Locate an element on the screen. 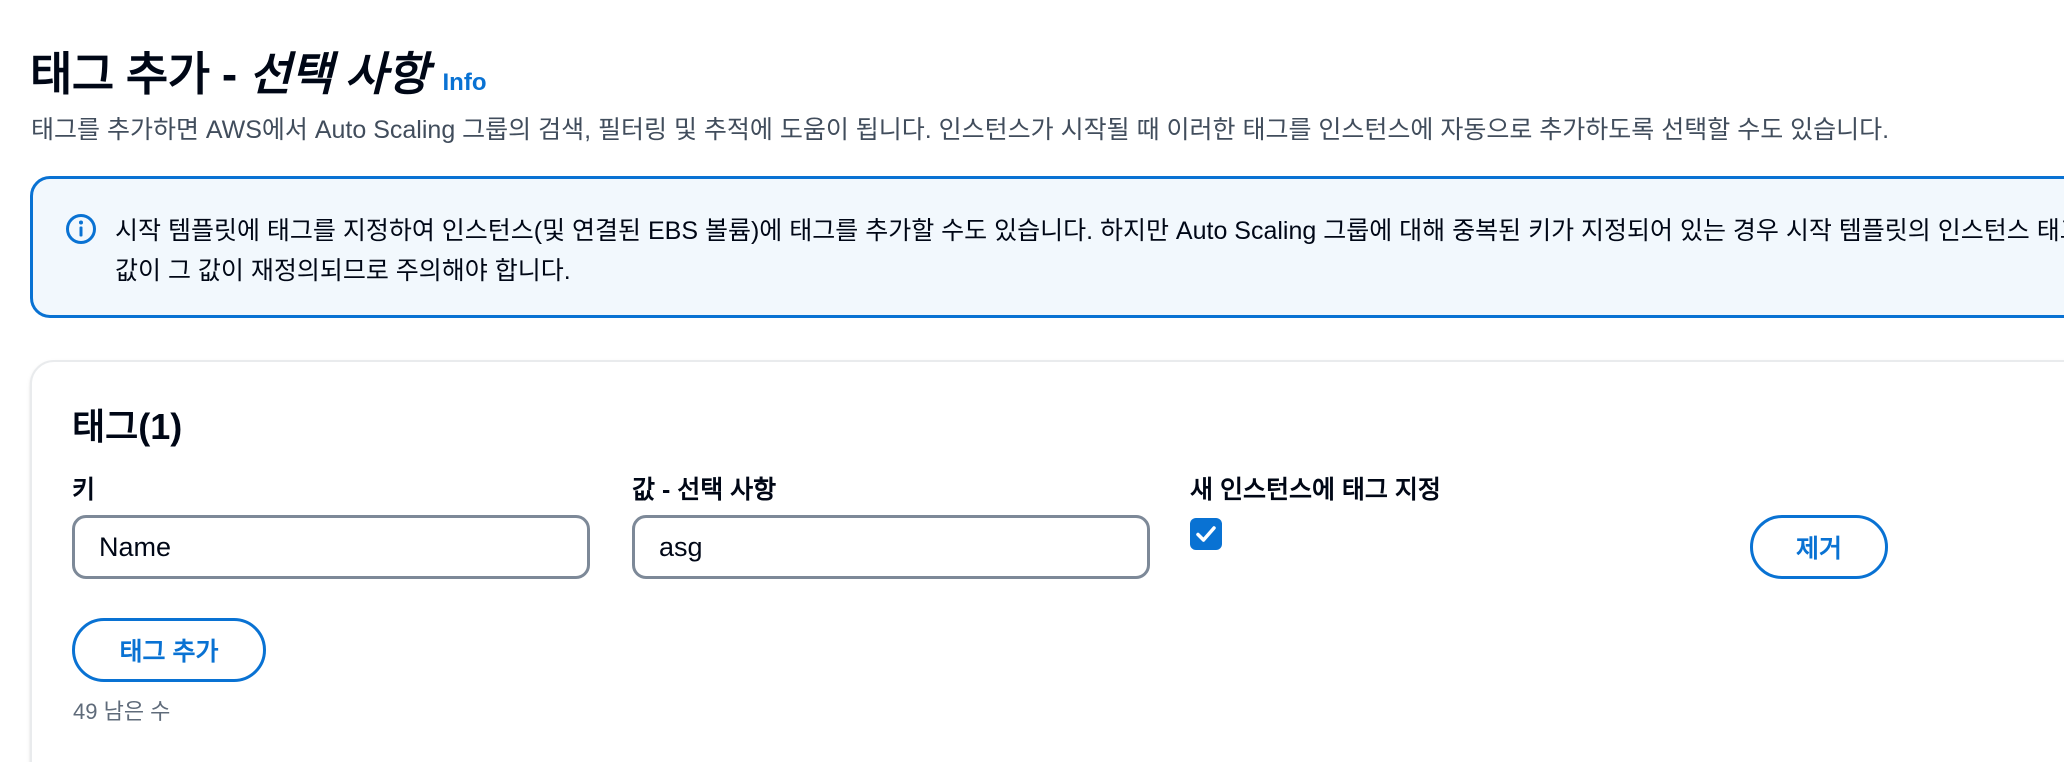 Image resolution: width=2064 pixels, height=762 pixels. add-tag-button: 태그 추가 is located at coordinates (169, 650).